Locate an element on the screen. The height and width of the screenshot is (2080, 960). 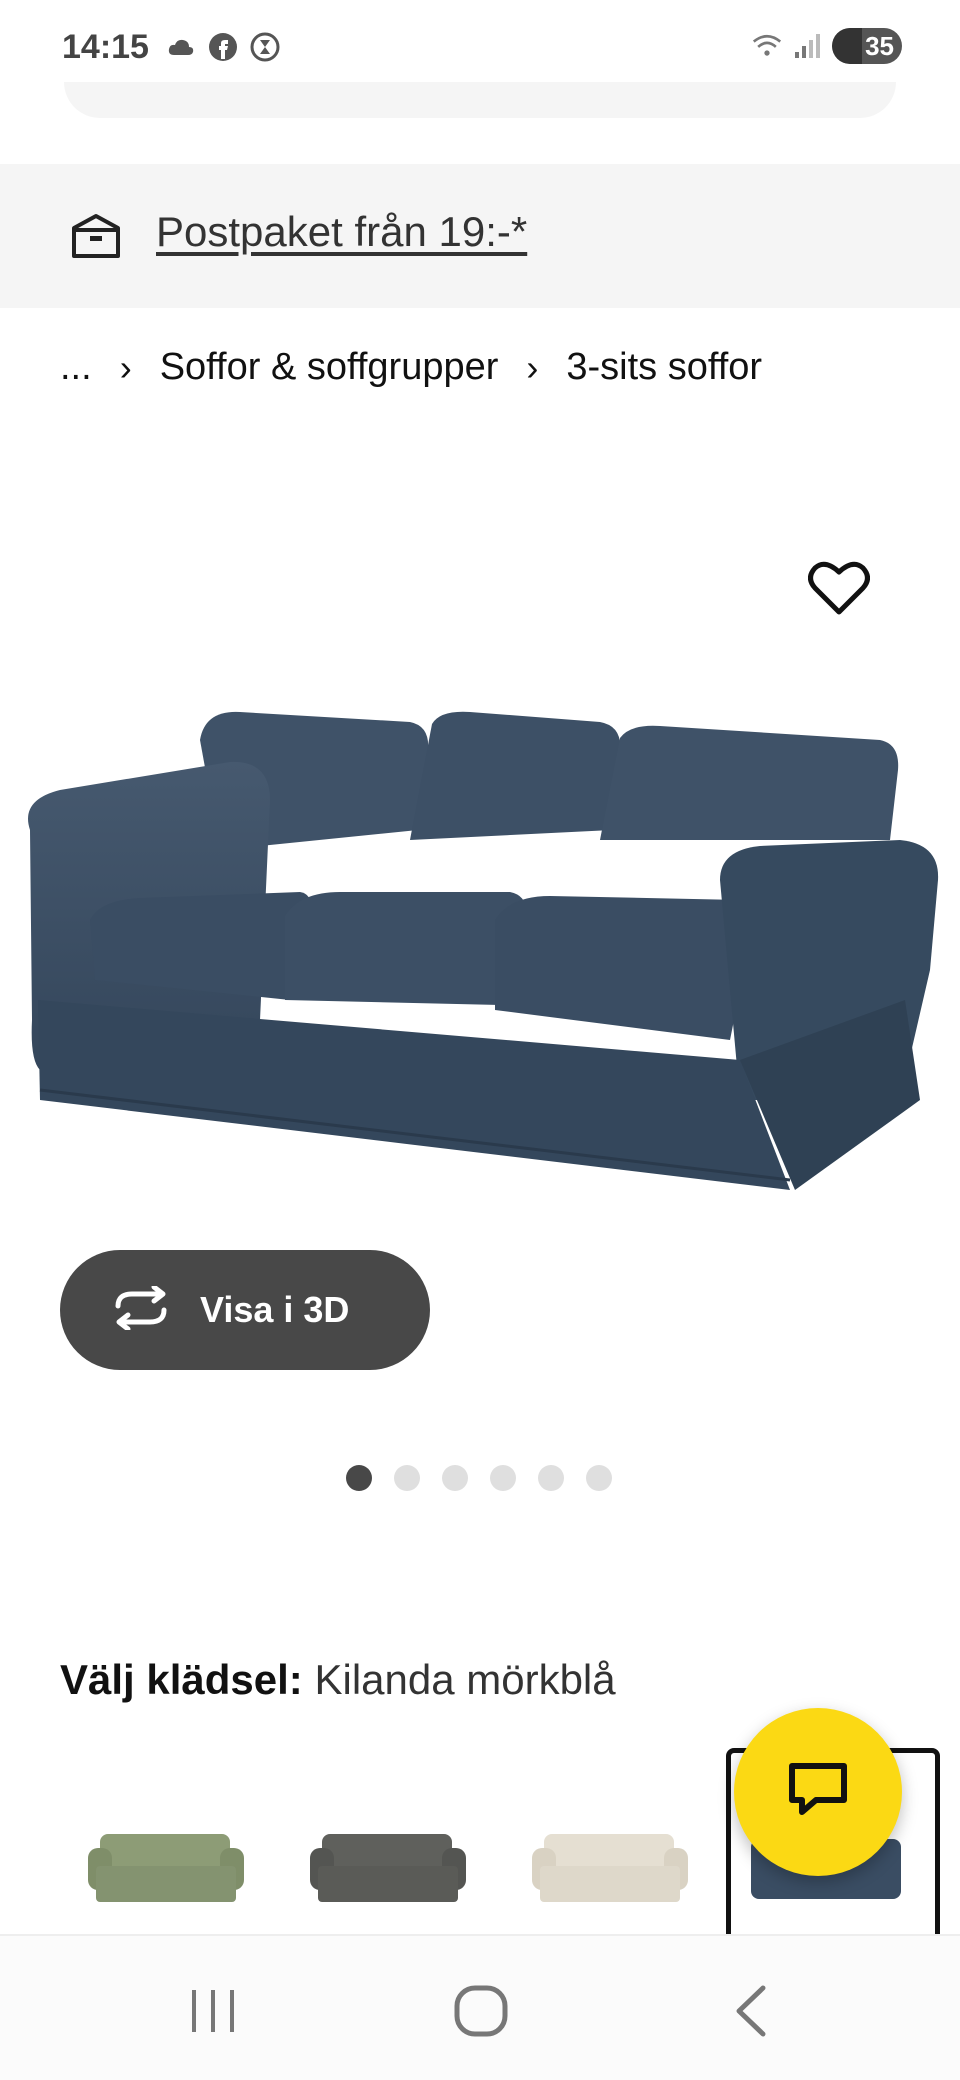
rotate-3d-icon is located at coordinates (141, 1309).